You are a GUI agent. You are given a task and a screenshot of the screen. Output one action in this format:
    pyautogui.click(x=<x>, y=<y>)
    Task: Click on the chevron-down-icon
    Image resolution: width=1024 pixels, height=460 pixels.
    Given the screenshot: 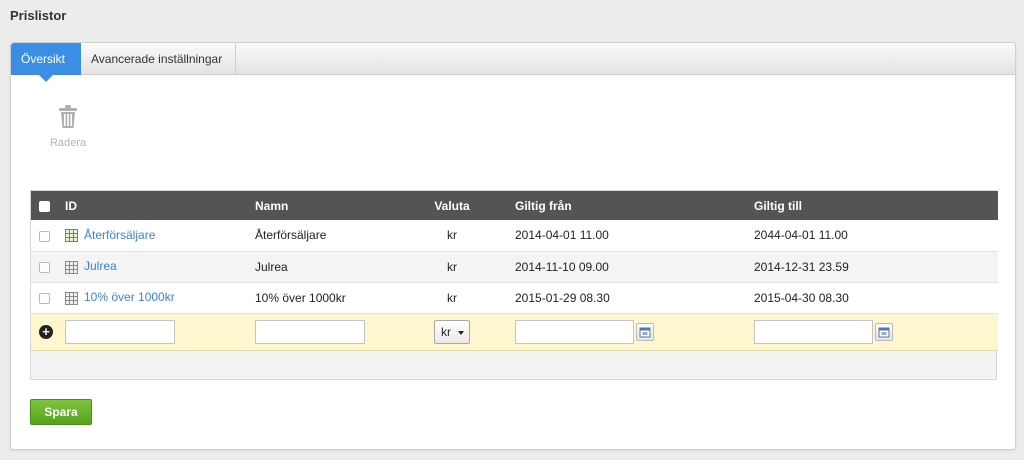 What is the action you would take?
    pyautogui.click(x=461, y=332)
    